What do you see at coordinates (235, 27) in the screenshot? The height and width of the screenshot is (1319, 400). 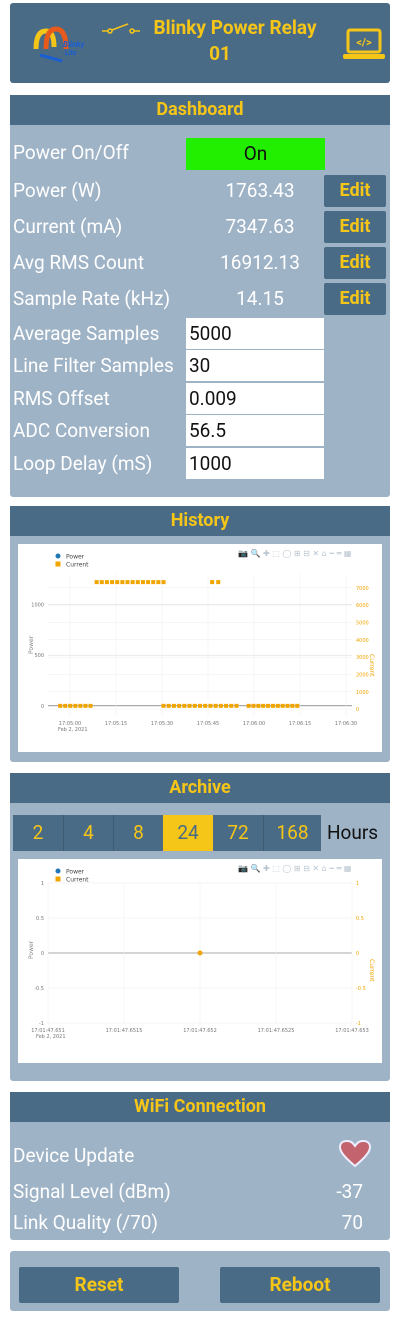 I see `title-line-1: Blinky Power Relay` at bounding box center [235, 27].